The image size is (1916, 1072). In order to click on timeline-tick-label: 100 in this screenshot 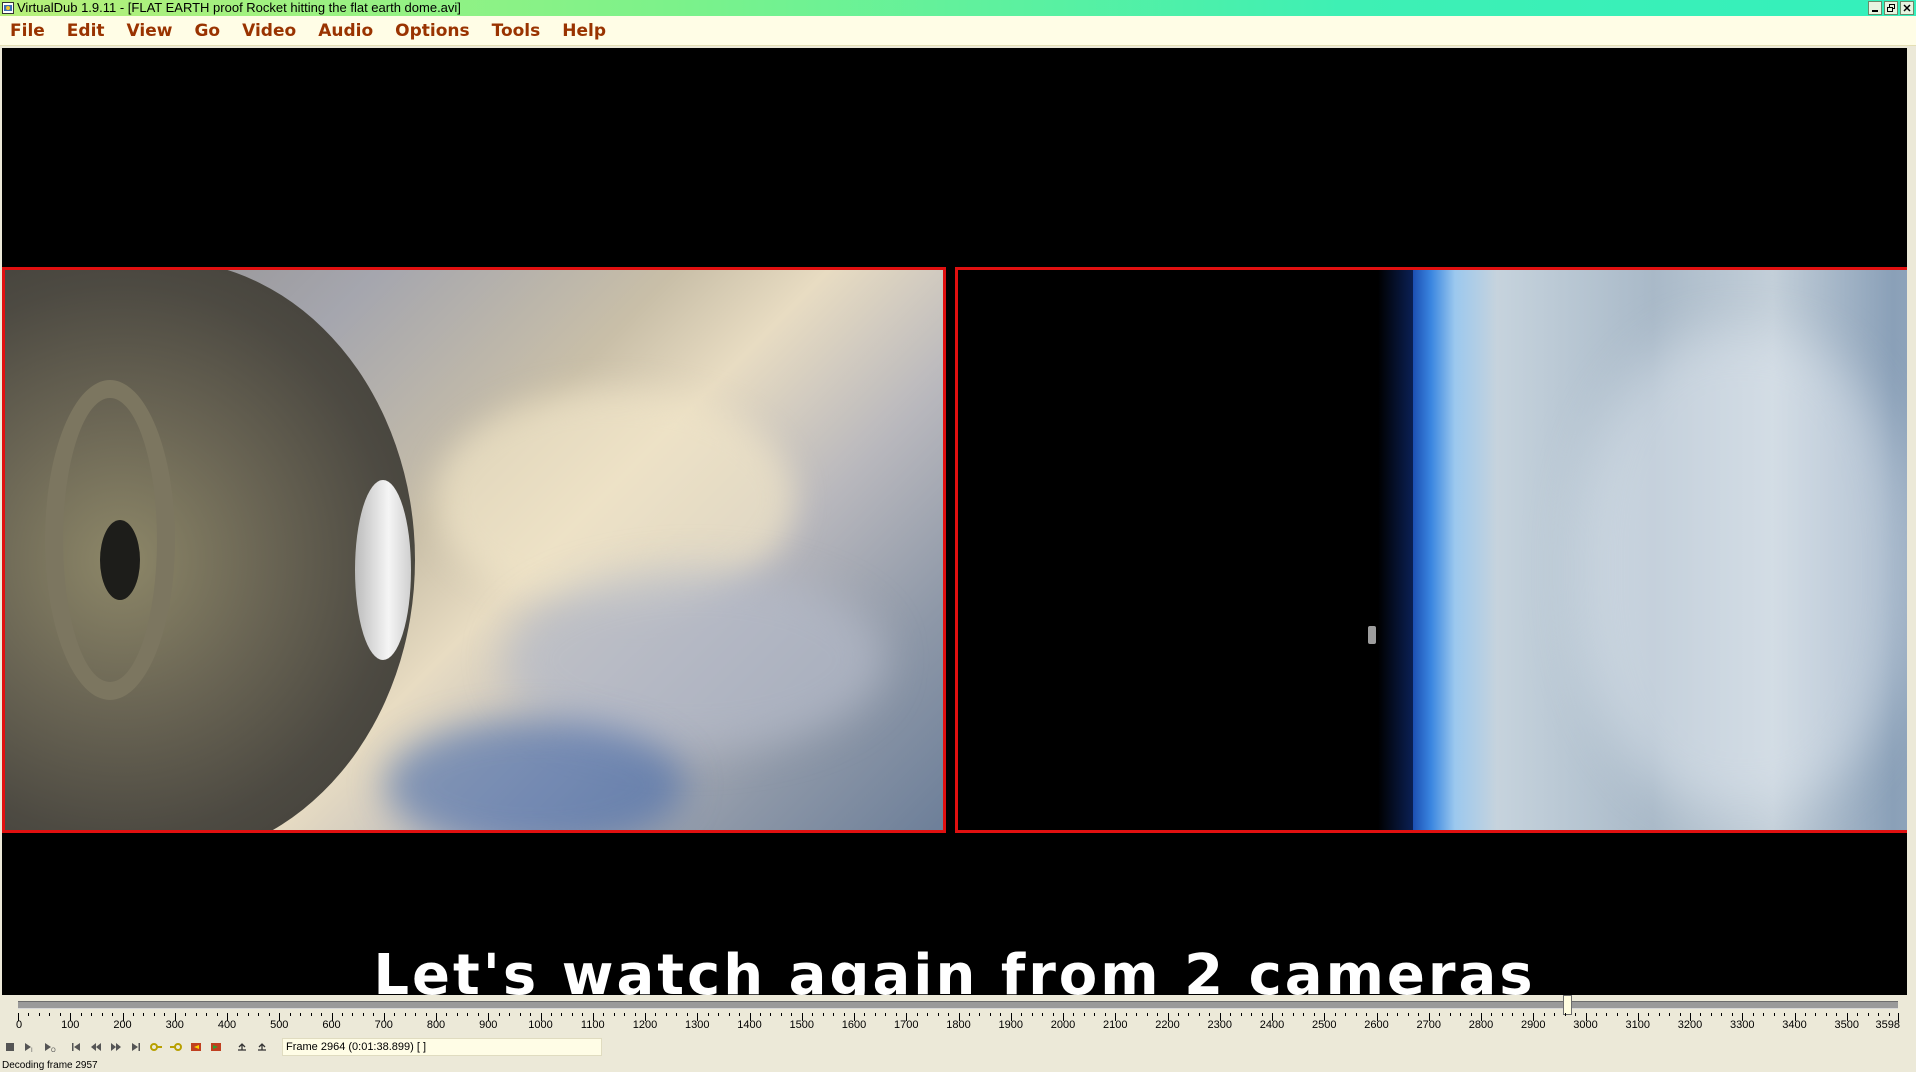, I will do `click(70, 1025)`.